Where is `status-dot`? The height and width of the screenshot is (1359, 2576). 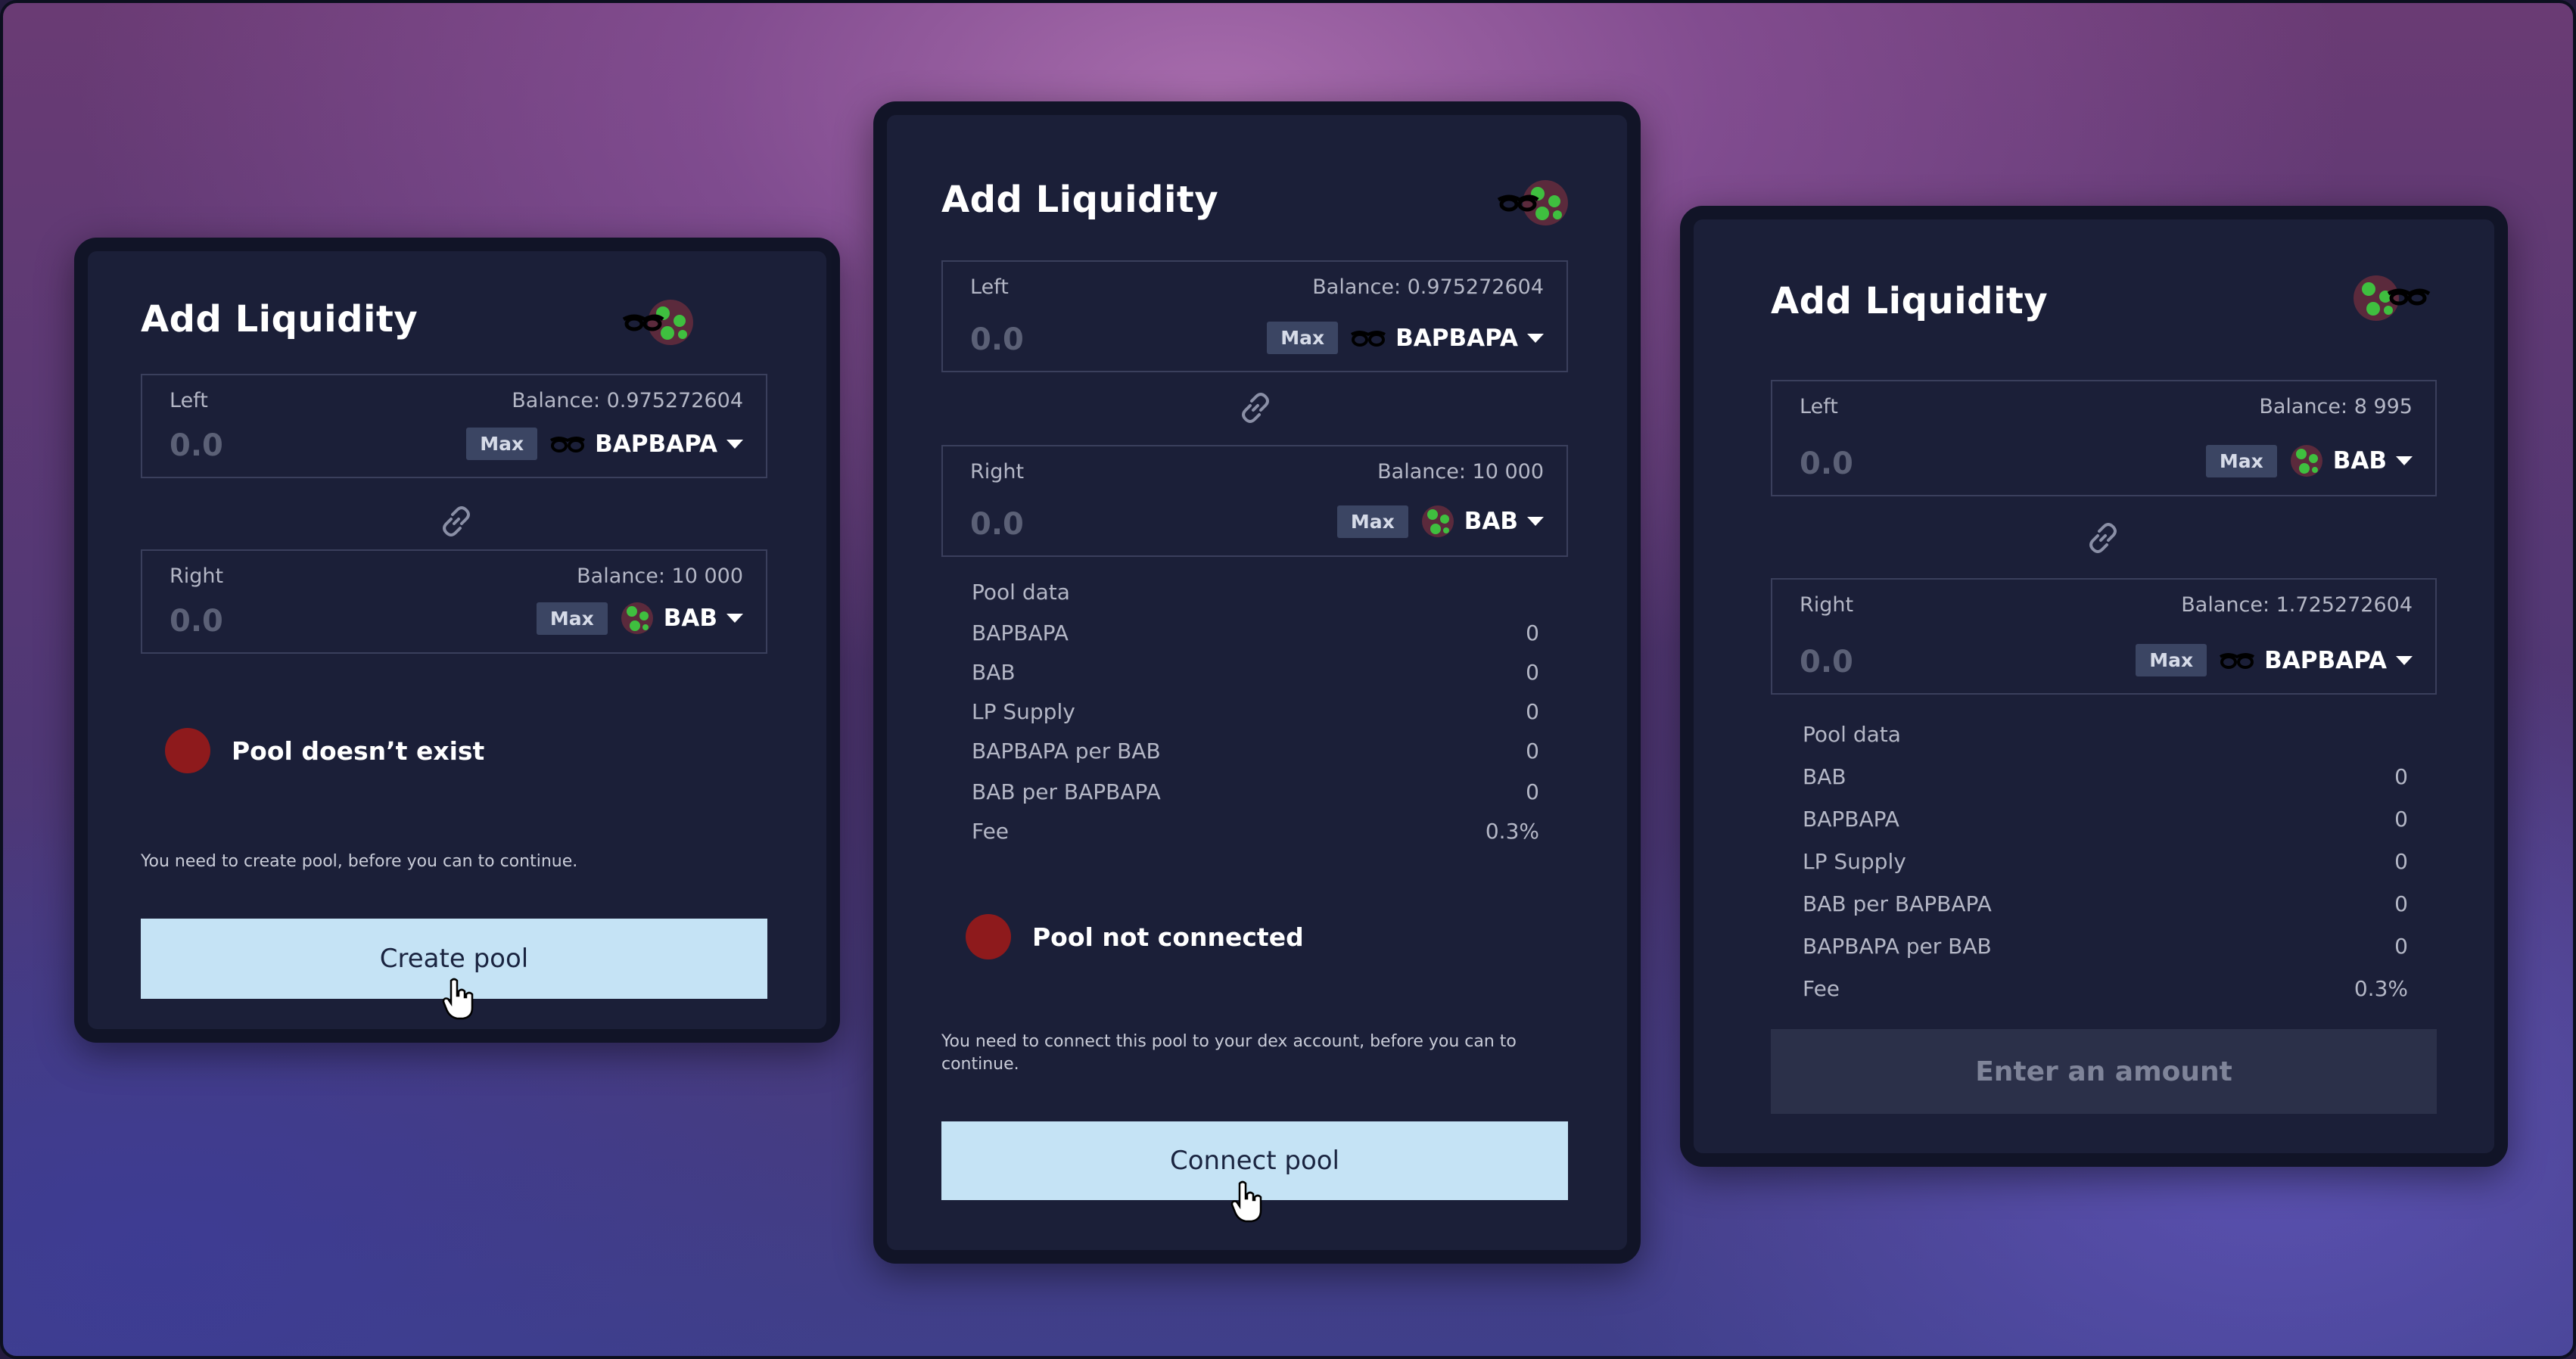
status-dot is located at coordinates (187, 750).